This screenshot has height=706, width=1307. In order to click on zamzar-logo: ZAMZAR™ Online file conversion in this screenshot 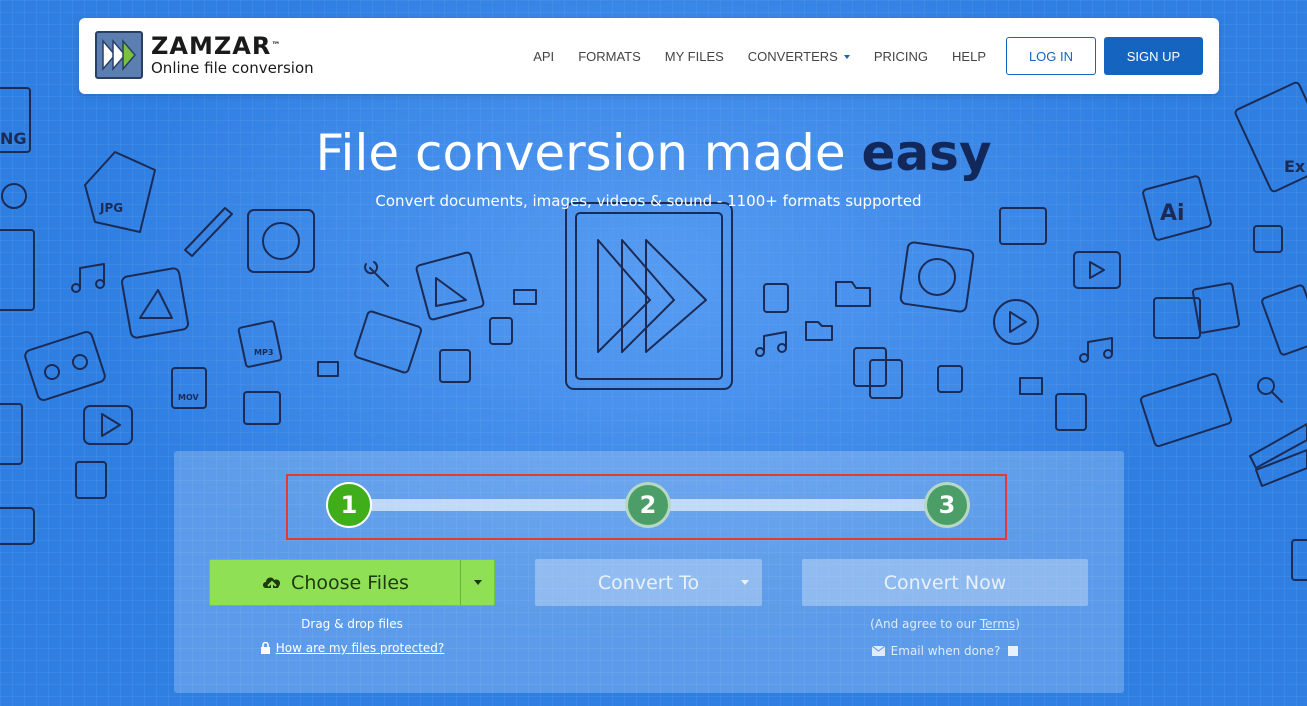, I will do `click(204, 55)`.